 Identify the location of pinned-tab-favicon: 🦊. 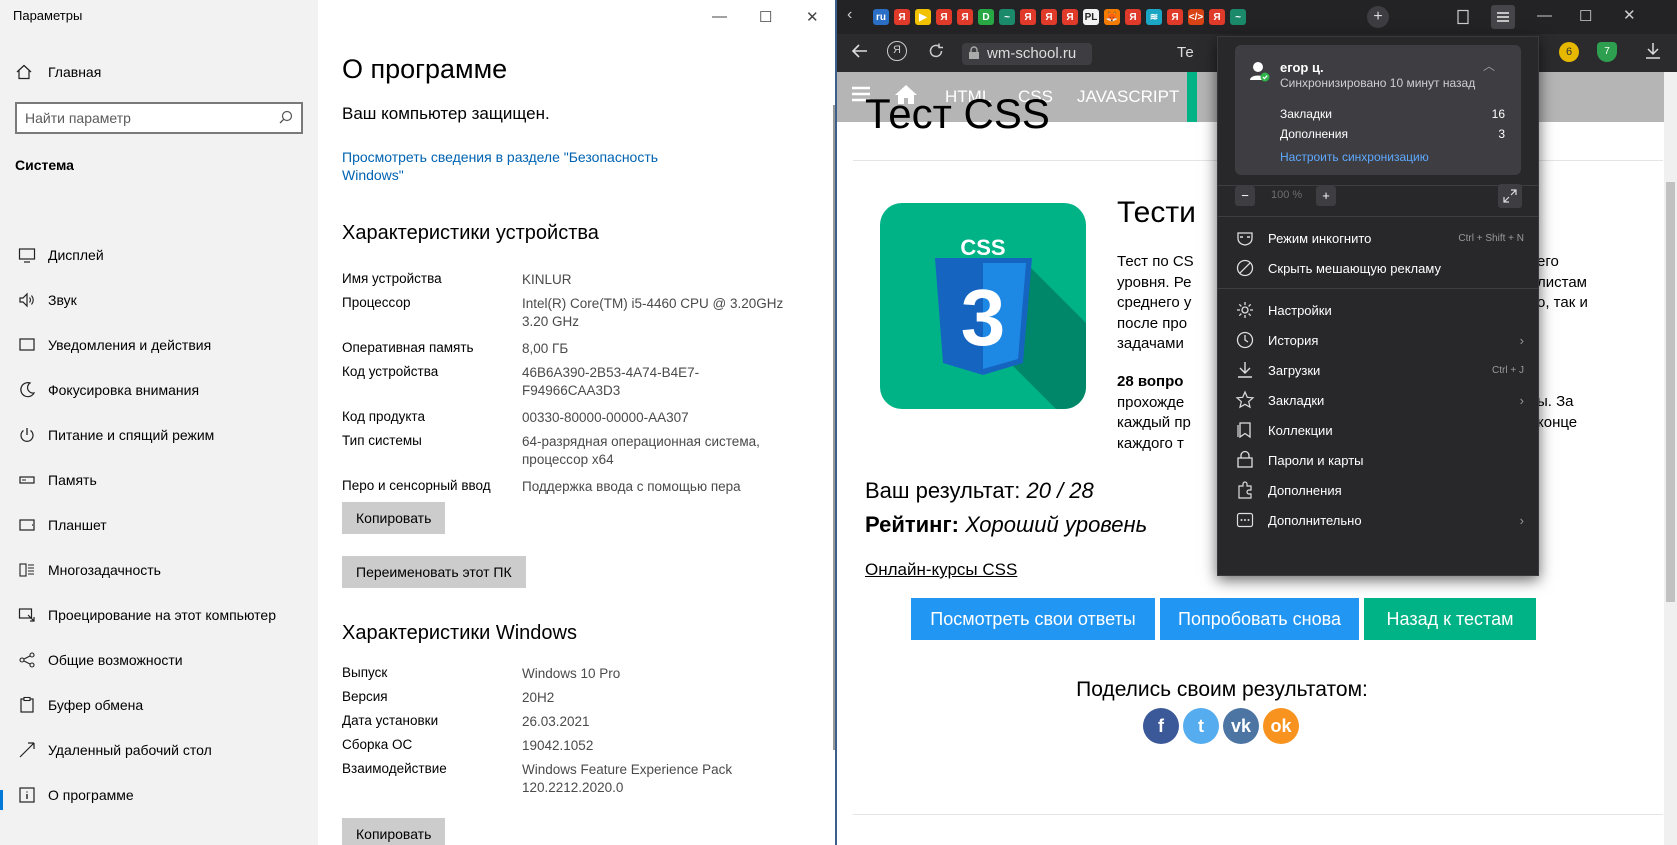
(1112, 17).